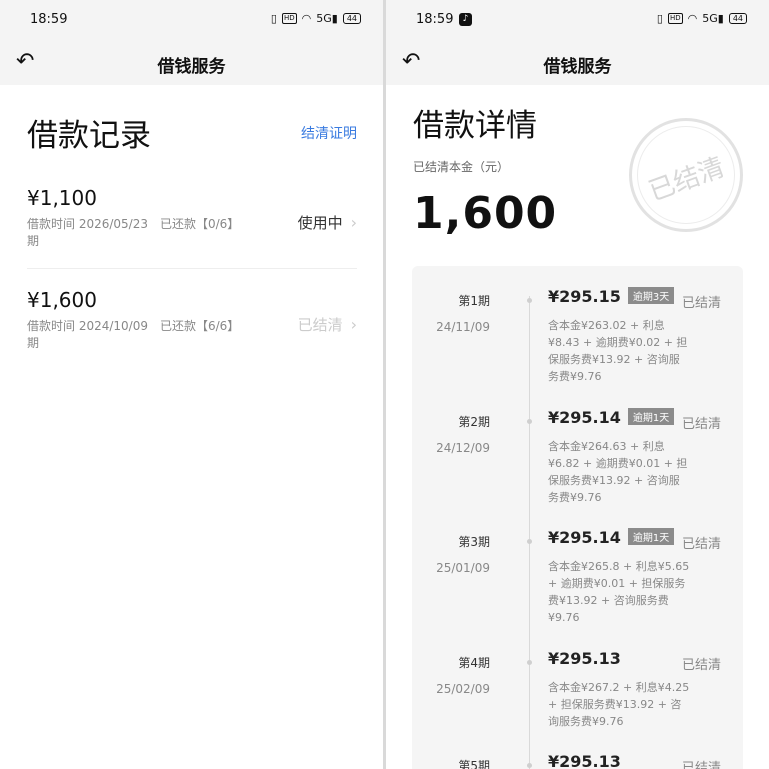 Image resolution: width=769 pixels, height=769 pixels. I want to click on loan-amount: ¥1,600, so click(62, 300).